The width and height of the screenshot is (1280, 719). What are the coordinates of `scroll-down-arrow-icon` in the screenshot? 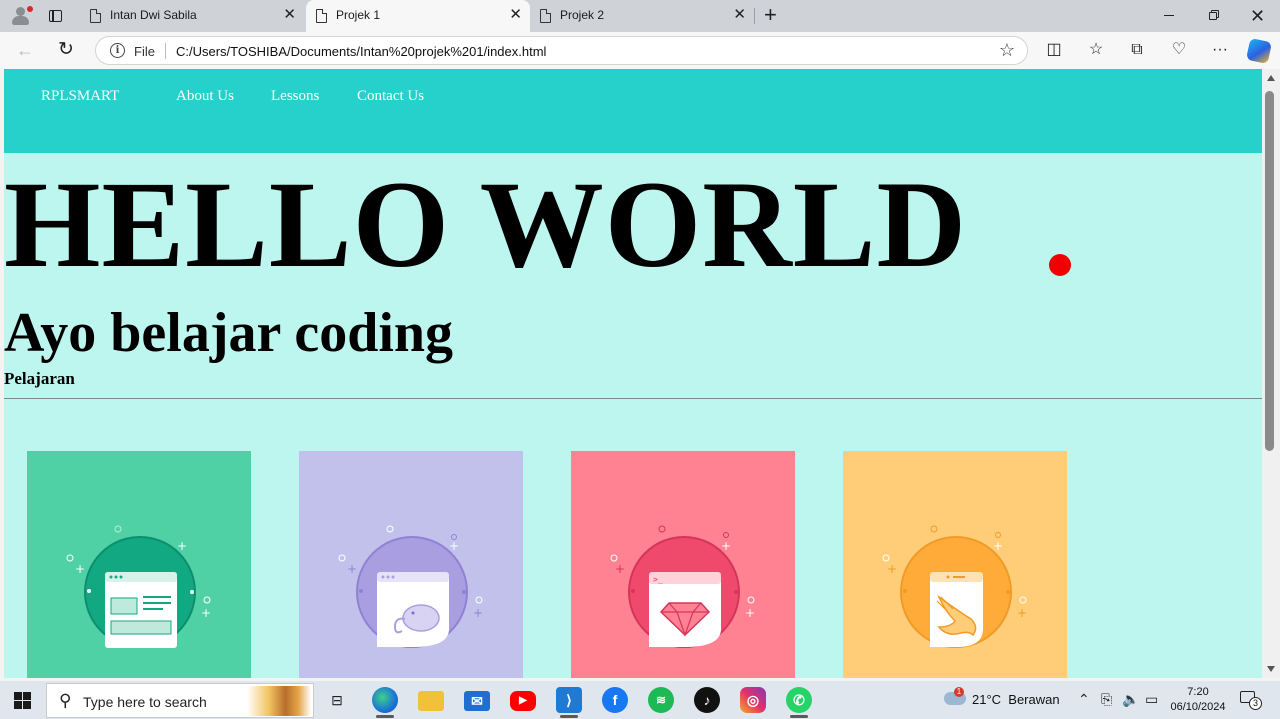 It's located at (1271, 669).